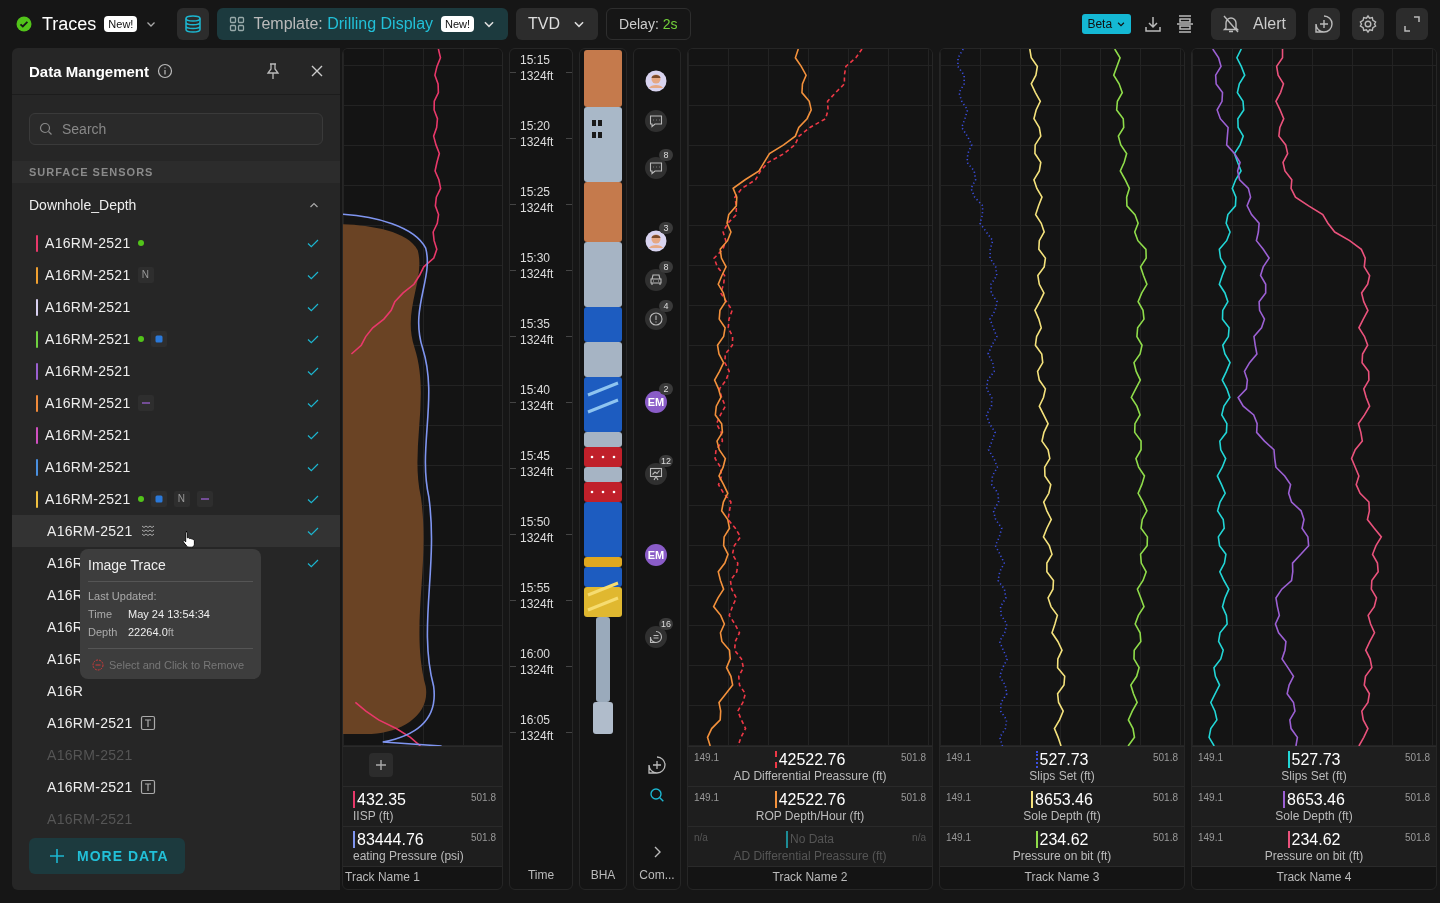 The image size is (1440, 903). What do you see at coordinates (1314, 877) in the screenshot?
I see `track-name: Track Name 4` at bounding box center [1314, 877].